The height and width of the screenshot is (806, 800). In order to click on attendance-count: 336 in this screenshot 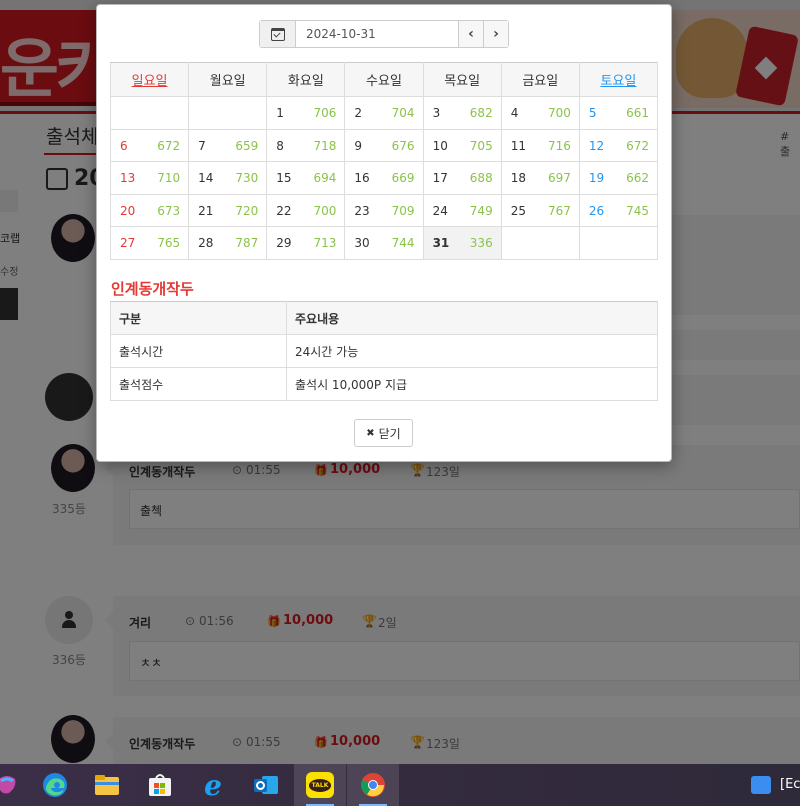, I will do `click(481, 243)`.